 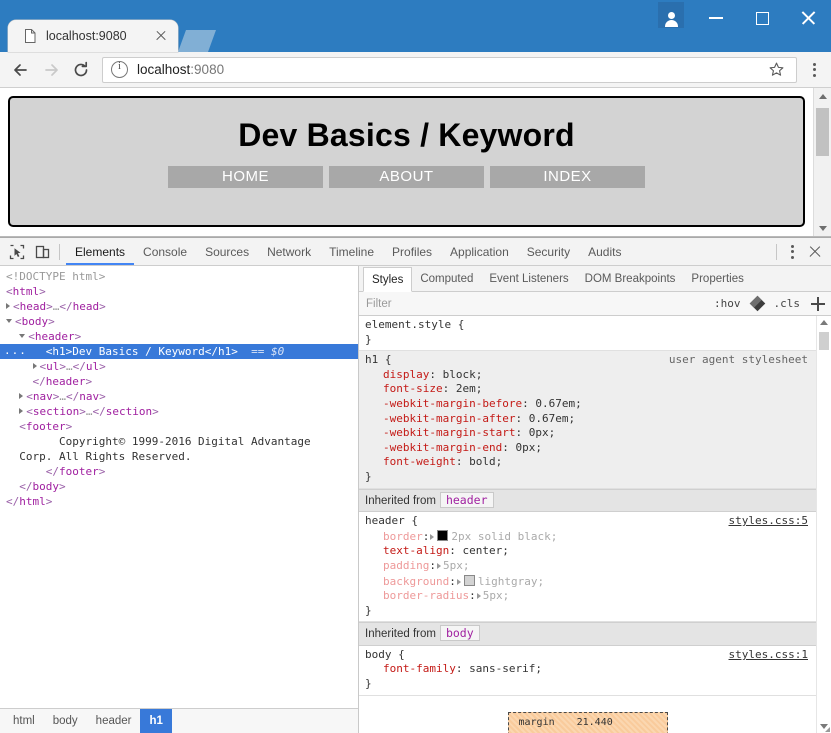 What do you see at coordinates (165, 252) in the screenshot?
I see `tab-console: Console` at bounding box center [165, 252].